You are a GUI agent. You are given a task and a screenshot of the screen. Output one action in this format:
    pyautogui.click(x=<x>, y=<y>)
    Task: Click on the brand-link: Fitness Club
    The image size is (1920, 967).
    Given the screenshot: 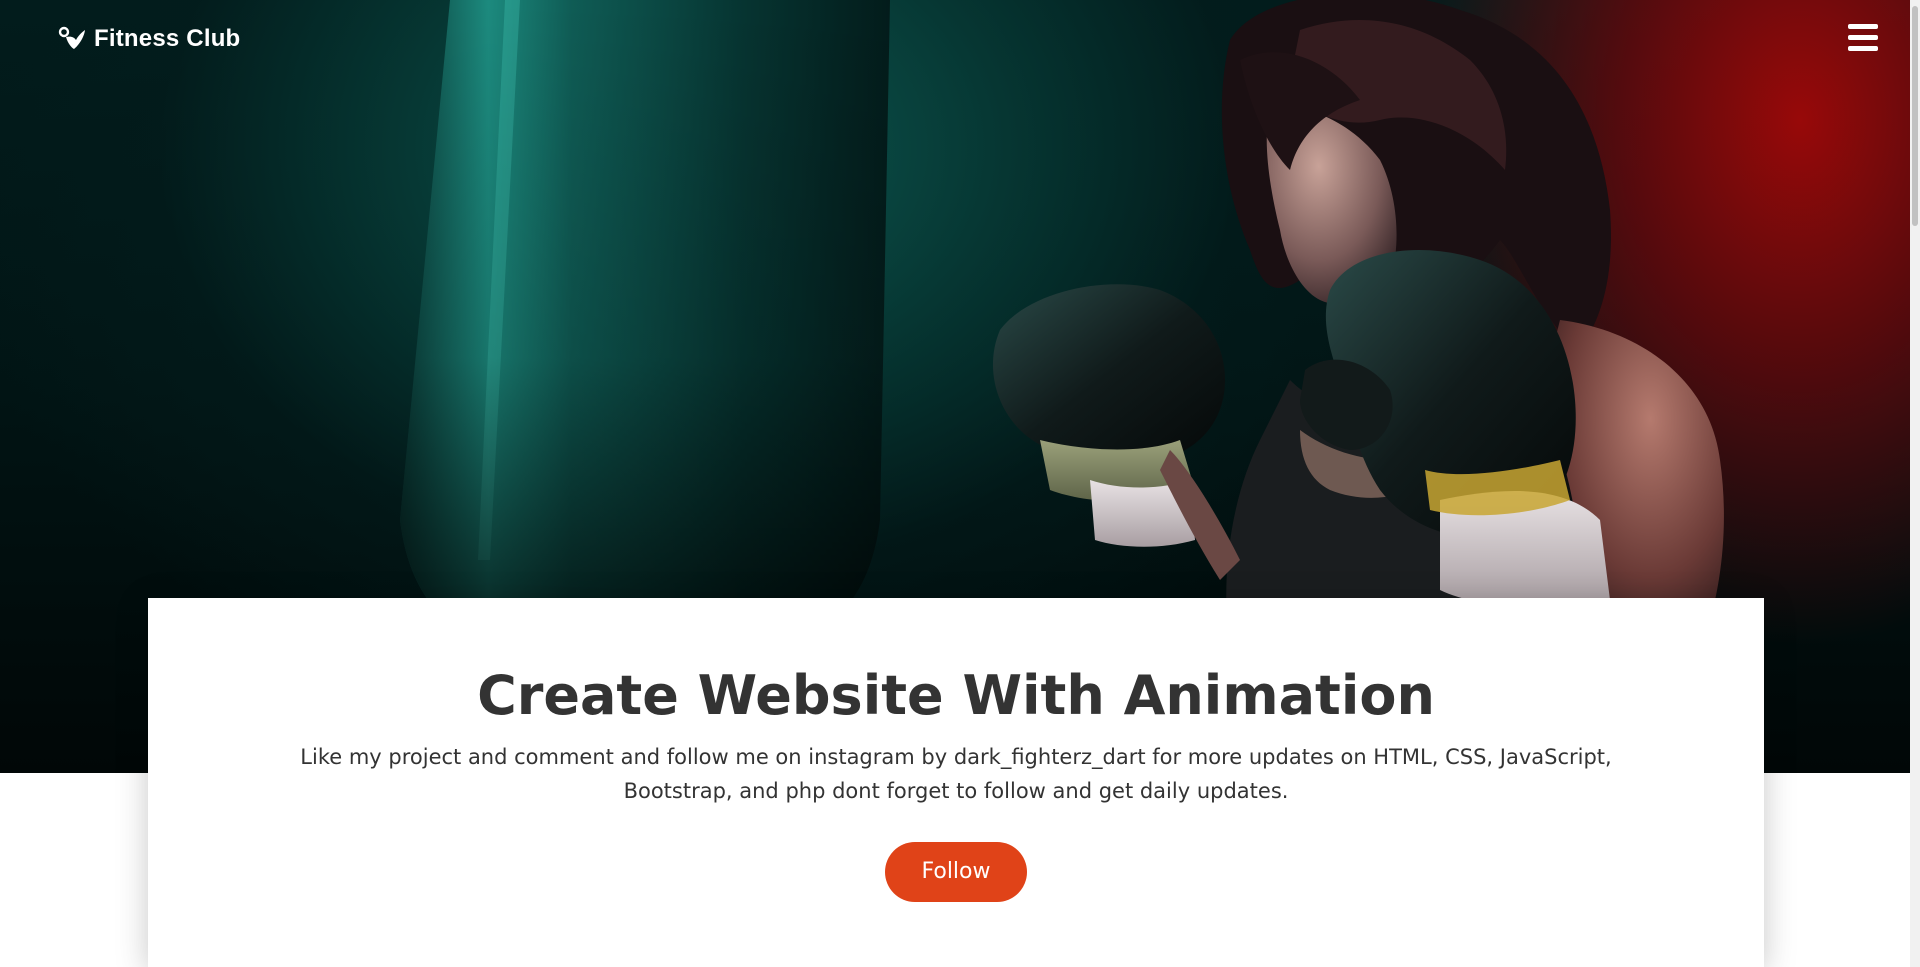 What is the action you would take?
    pyautogui.click(x=149, y=39)
    